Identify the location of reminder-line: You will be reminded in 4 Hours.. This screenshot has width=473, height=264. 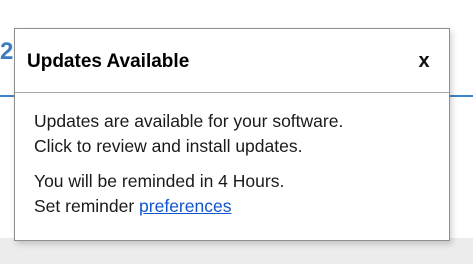
(159, 181).